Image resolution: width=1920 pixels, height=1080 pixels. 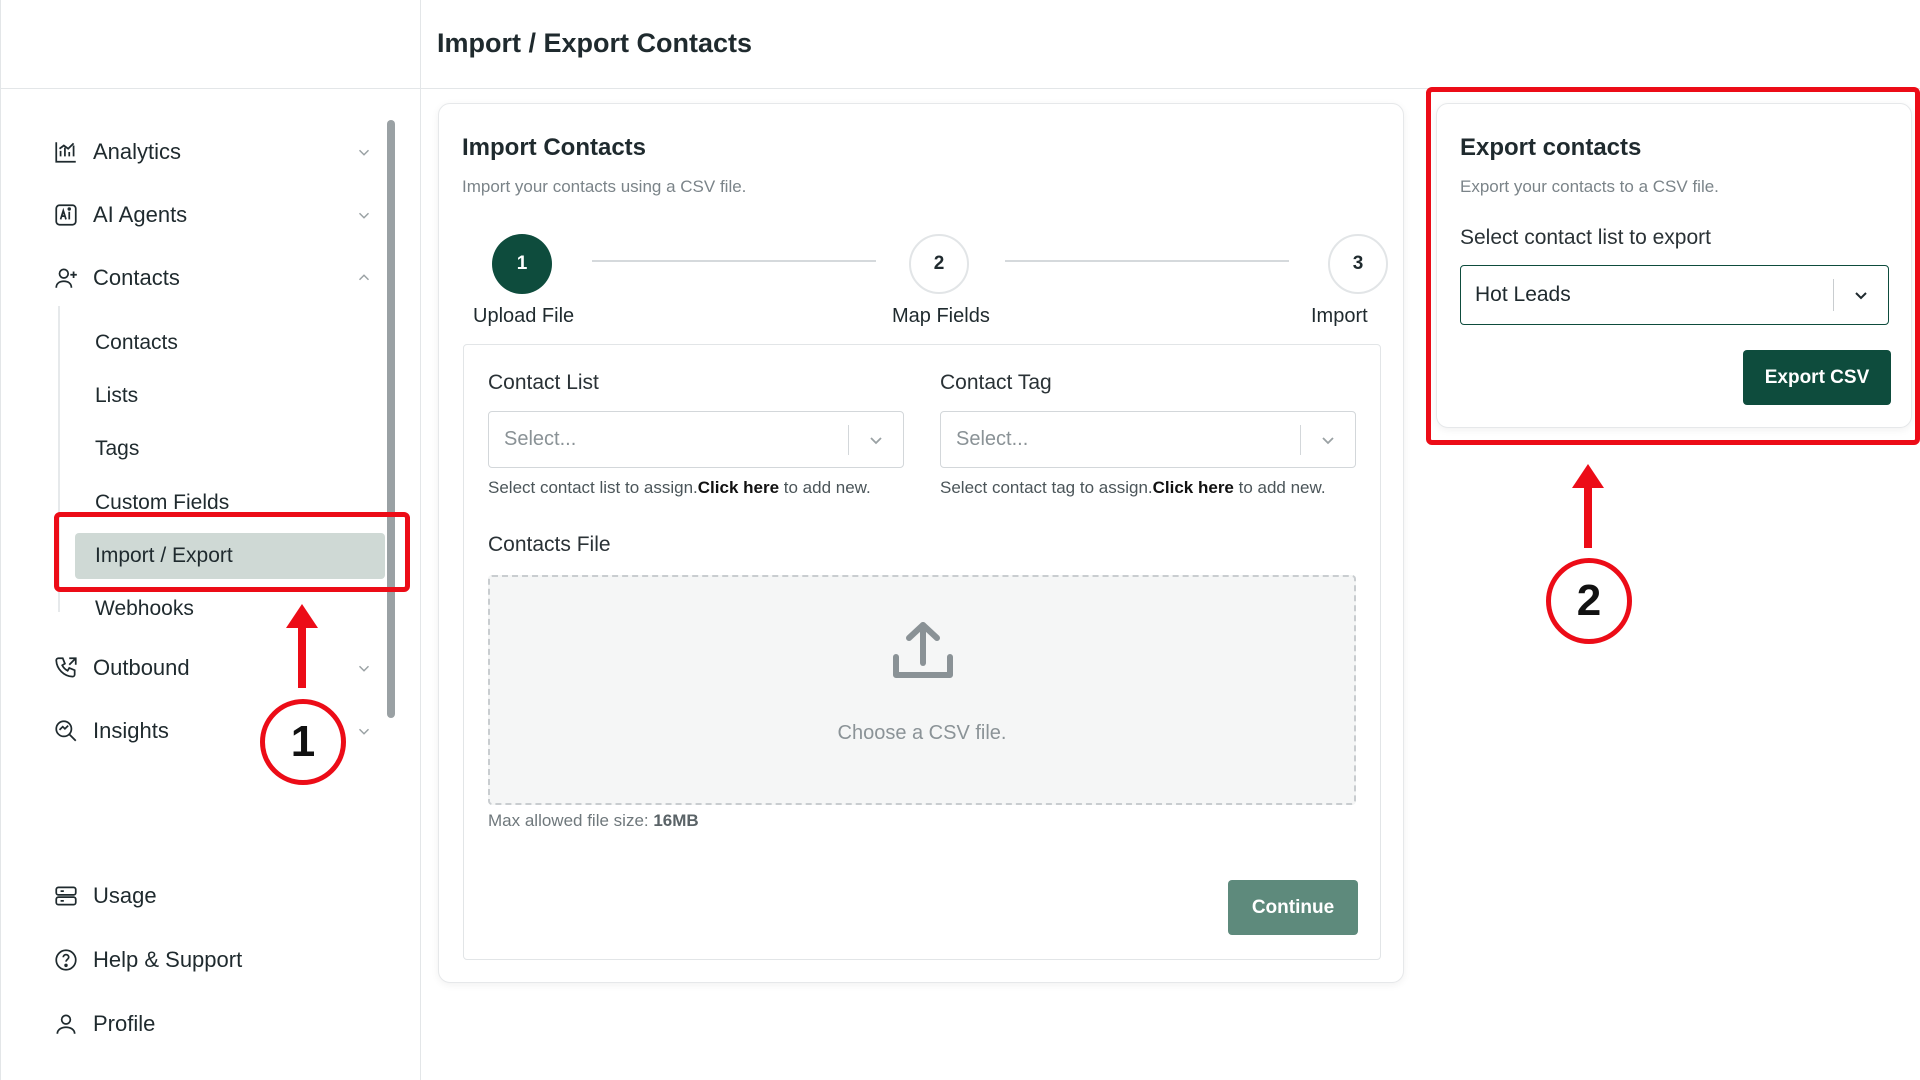 What do you see at coordinates (1817, 377) in the screenshot?
I see `export-csv-button: Export CSV` at bounding box center [1817, 377].